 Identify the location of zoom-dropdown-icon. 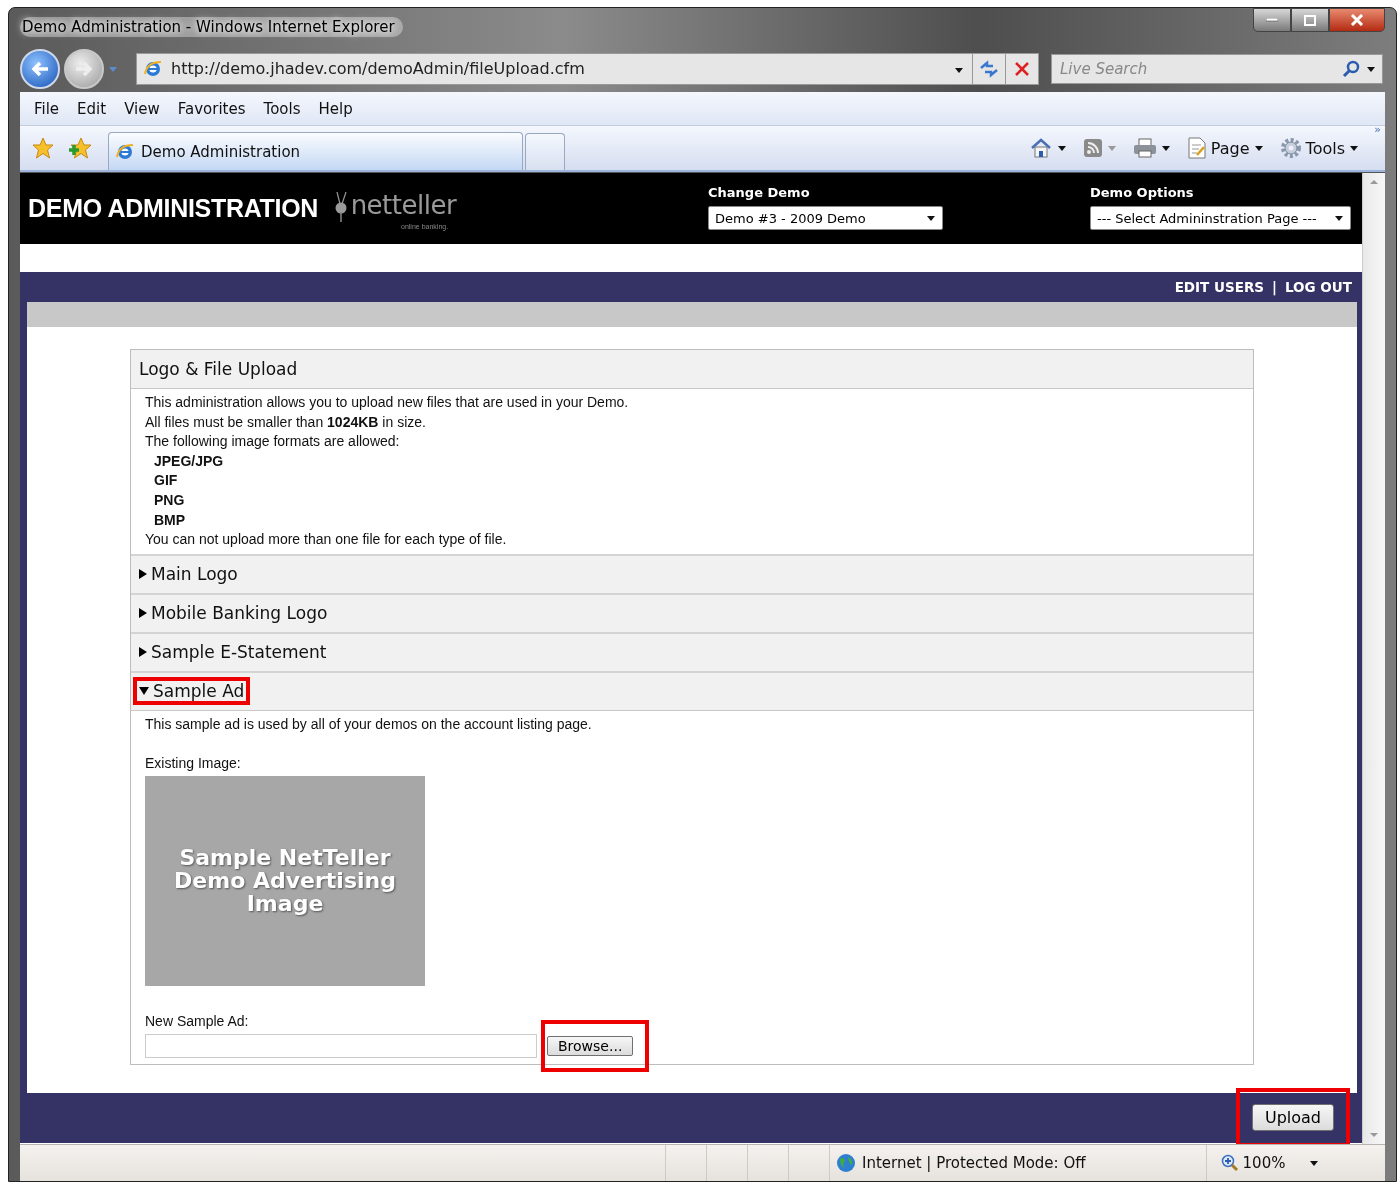
(1314, 1163).